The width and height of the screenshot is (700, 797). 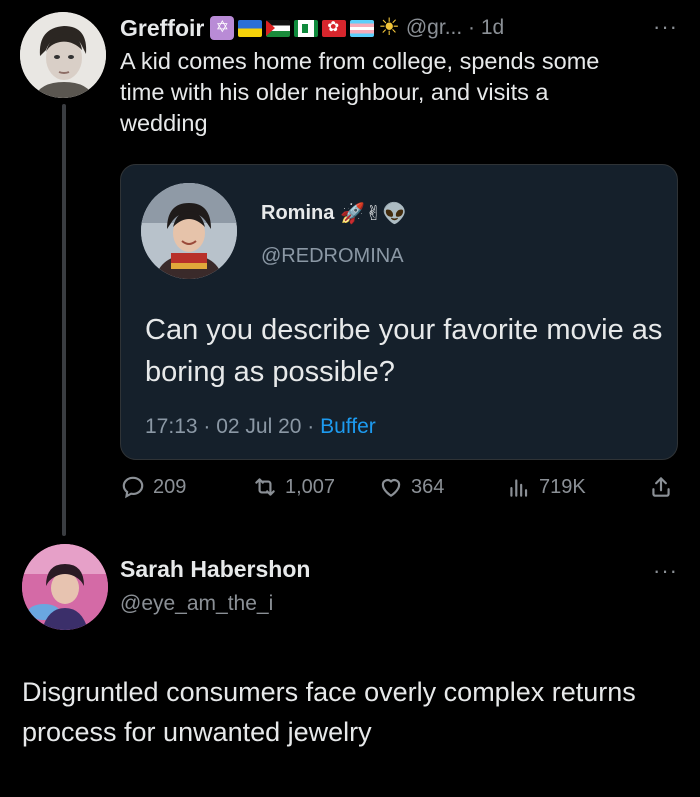 I want to click on like-count: 364, so click(x=428, y=486).